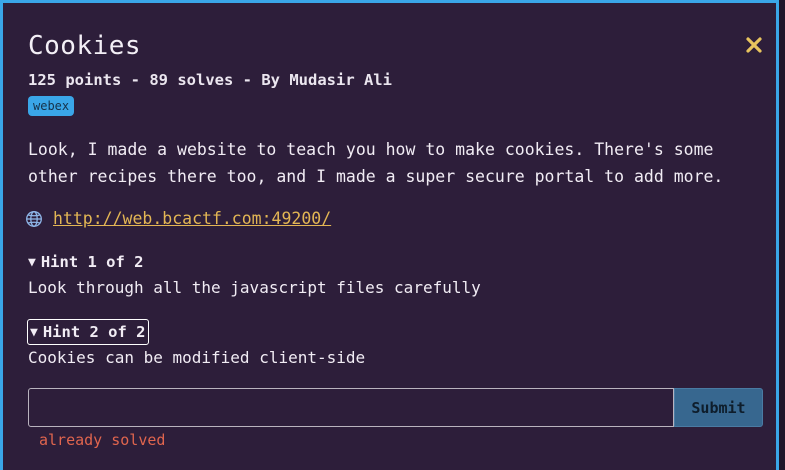  Describe the element at coordinates (754, 45) in the screenshot. I see `close-icon` at that location.